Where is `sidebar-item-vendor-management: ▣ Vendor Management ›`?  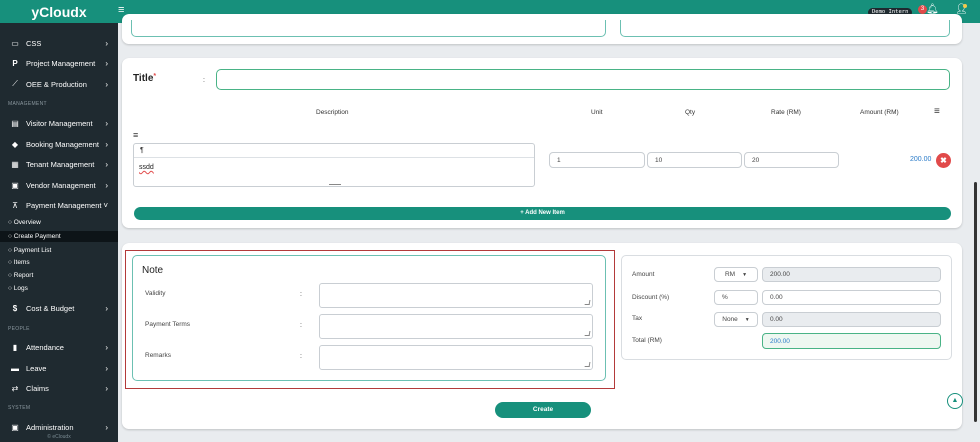 sidebar-item-vendor-management: ▣ Vendor Management › is located at coordinates (59, 185).